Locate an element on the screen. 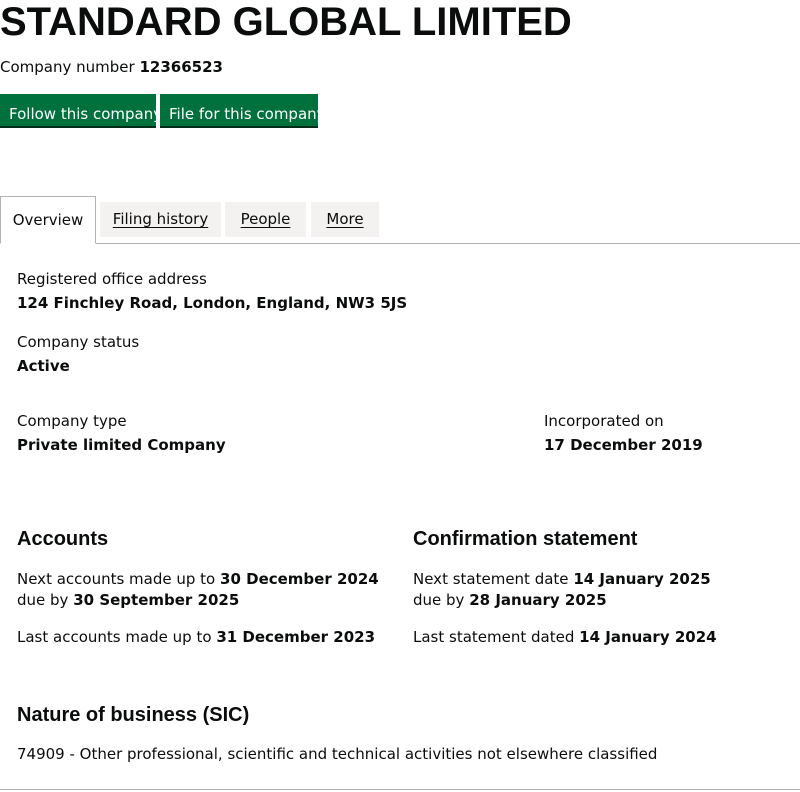  accounts-due-date: 30 September 2025 is located at coordinates (156, 600).